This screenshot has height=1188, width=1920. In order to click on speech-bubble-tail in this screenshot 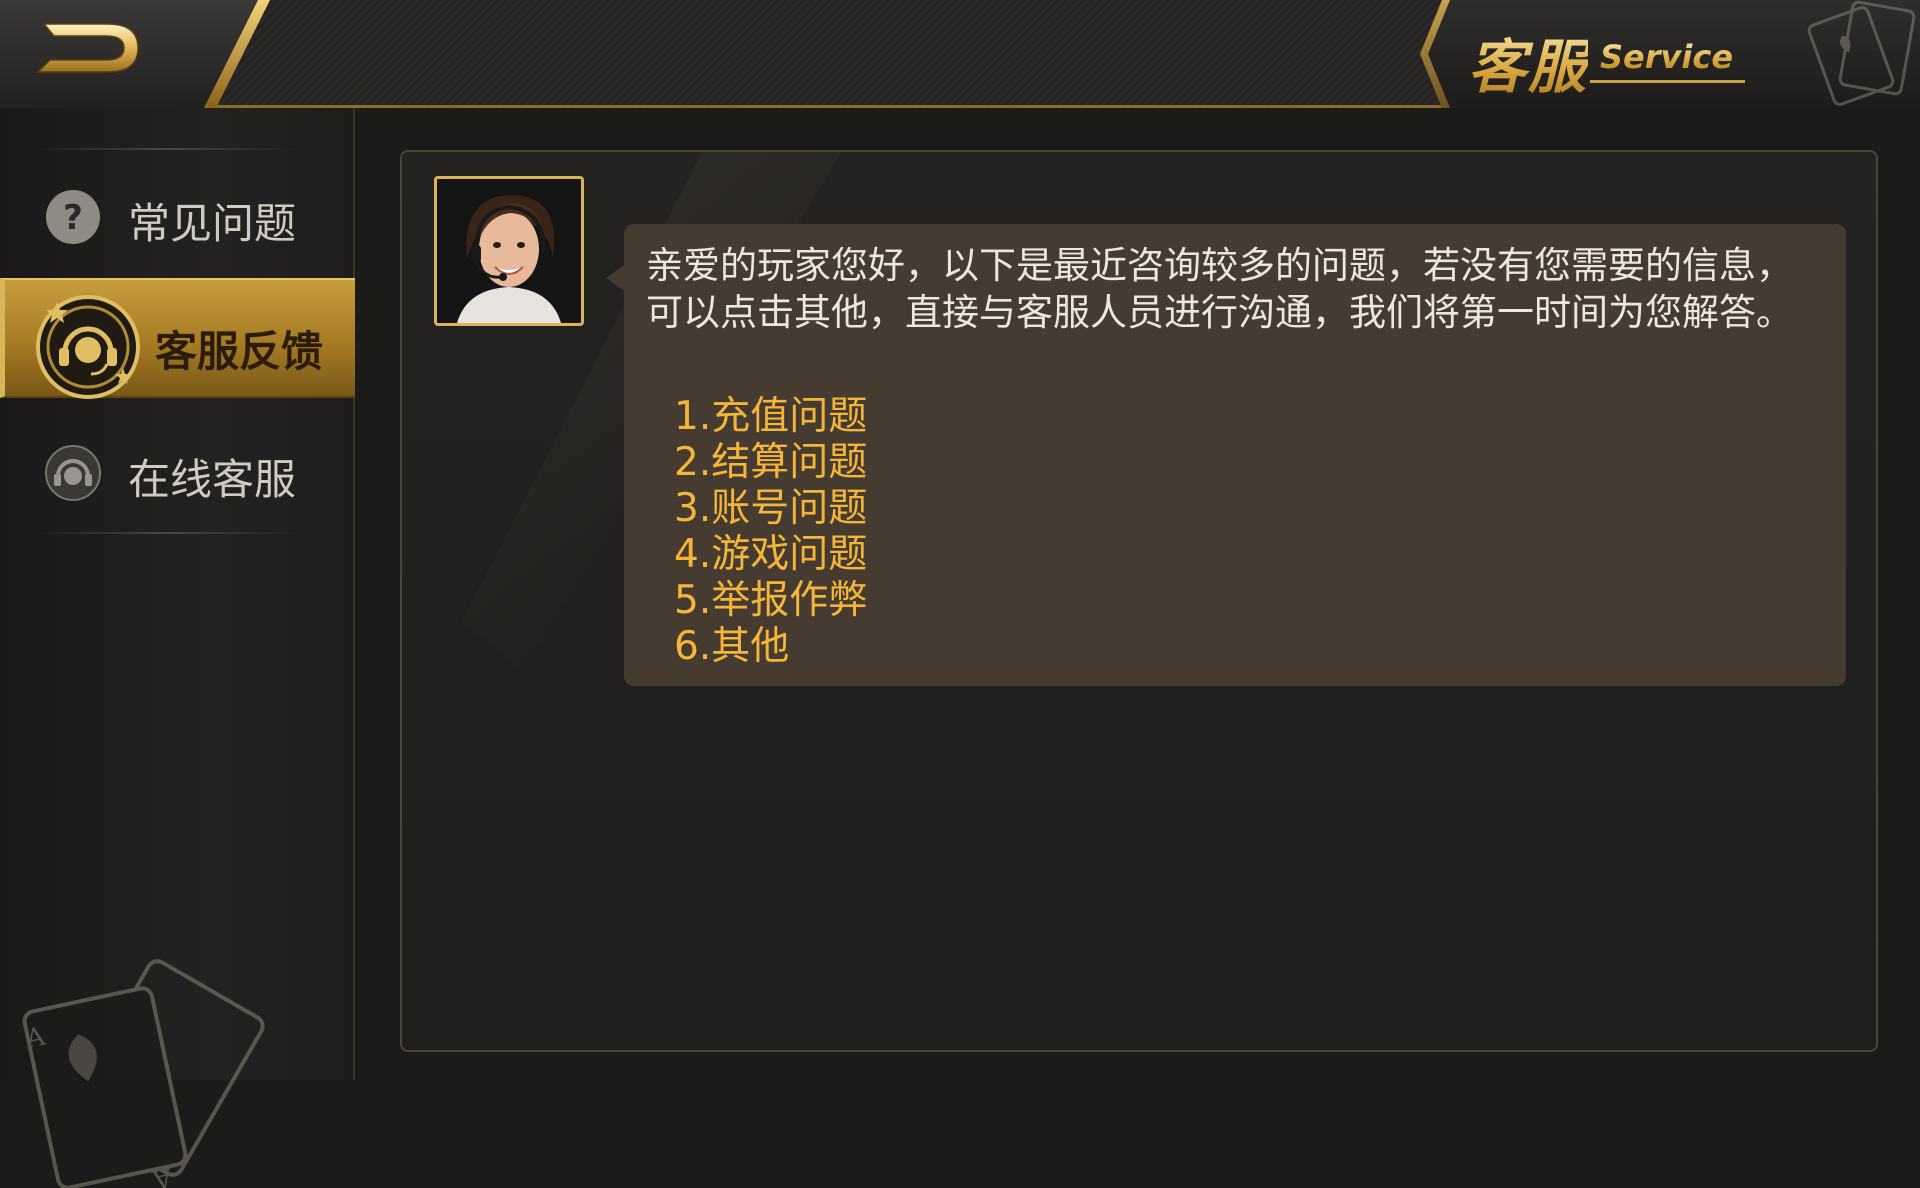, I will do `click(616, 278)`.